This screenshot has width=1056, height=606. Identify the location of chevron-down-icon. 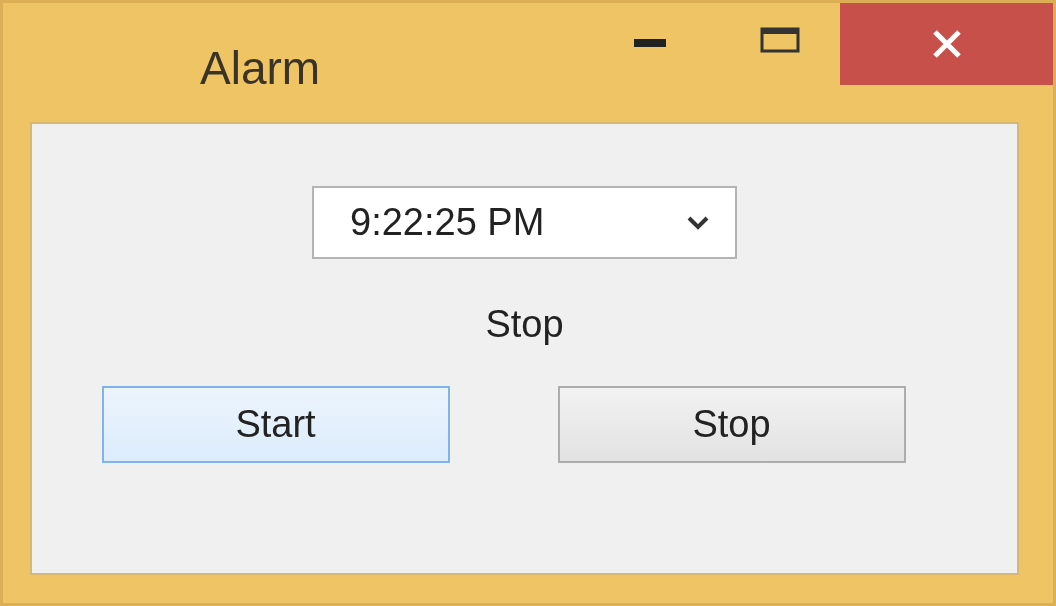
(698, 222).